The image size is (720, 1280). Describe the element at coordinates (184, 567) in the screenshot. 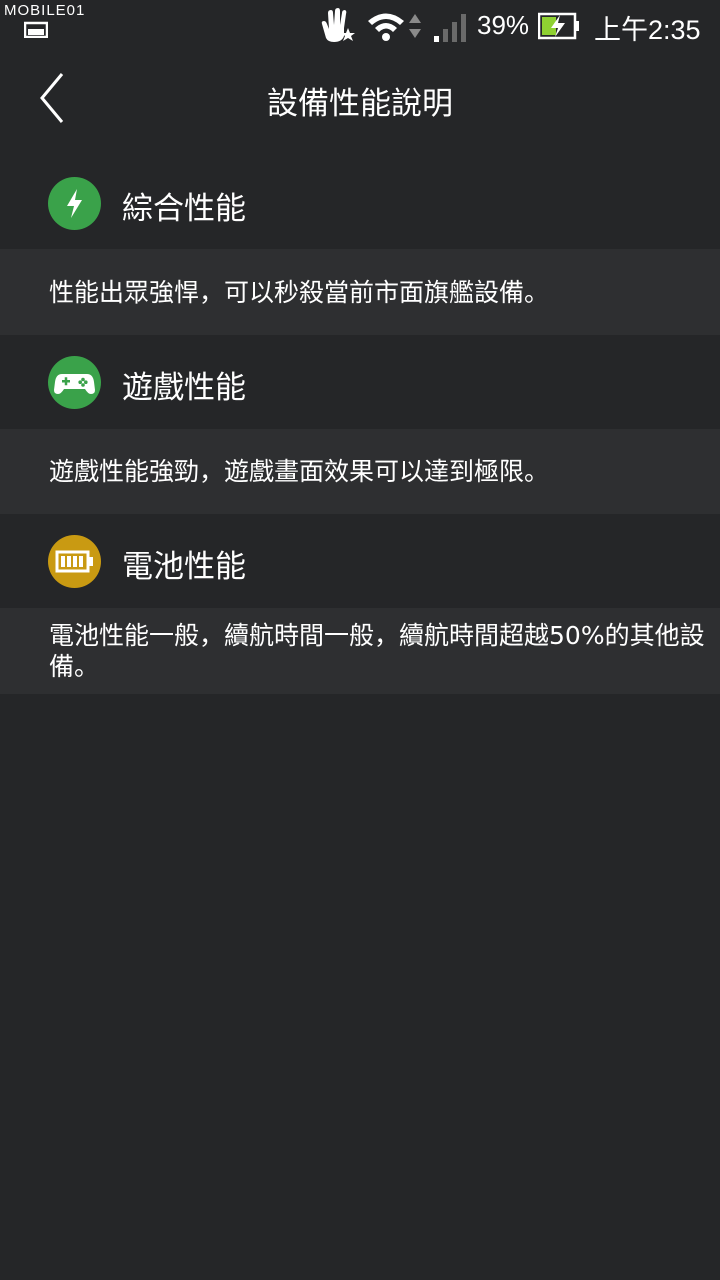

I see `section-title: 電池性能` at that location.